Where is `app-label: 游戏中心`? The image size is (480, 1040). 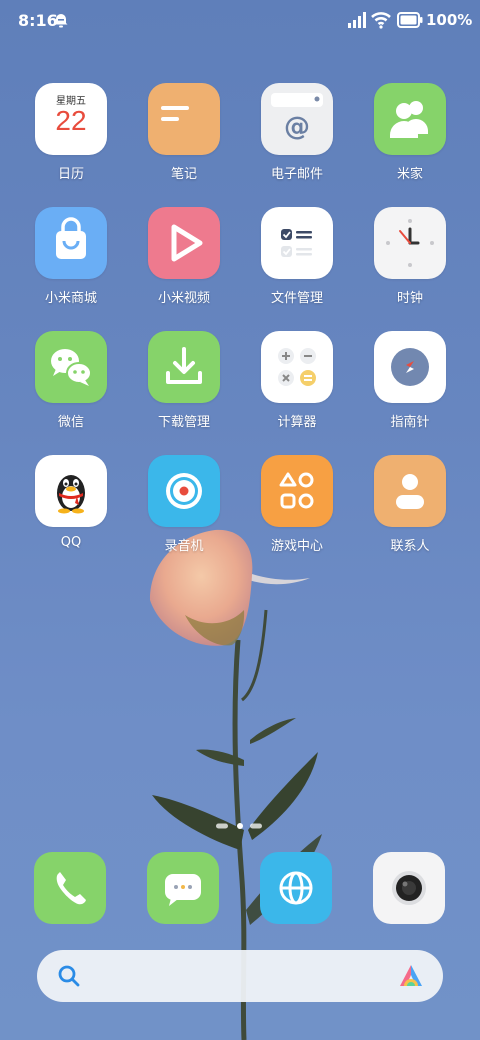 app-label: 游戏中心 is located at coordinates (296, 546).